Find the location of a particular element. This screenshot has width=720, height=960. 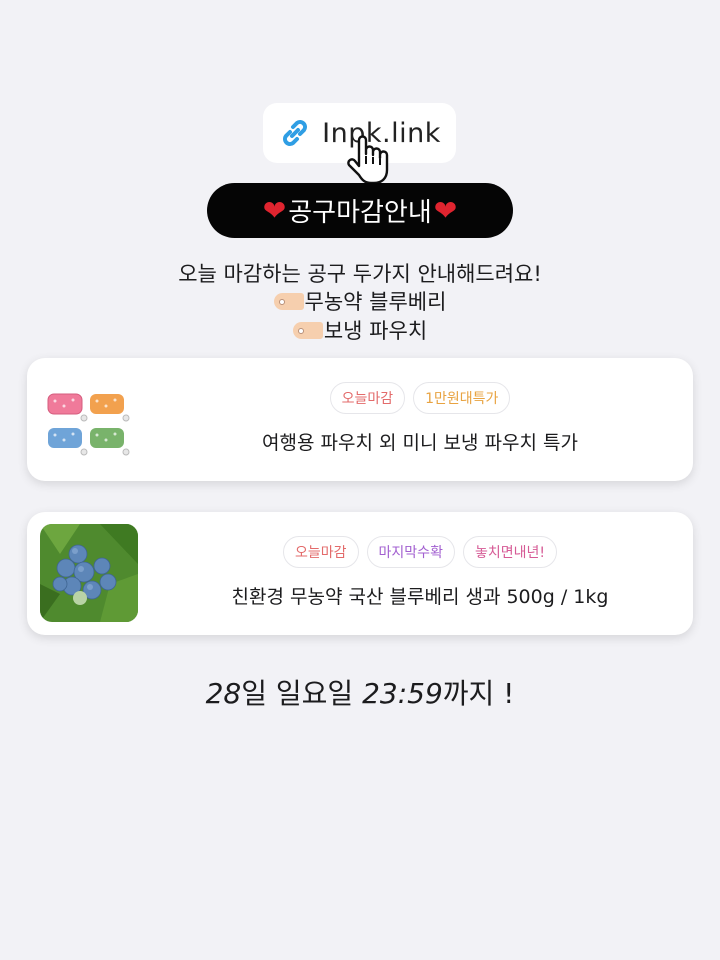

intro-item-blueberry: 무농약 블루베리 is located at coordinates (360, 301).